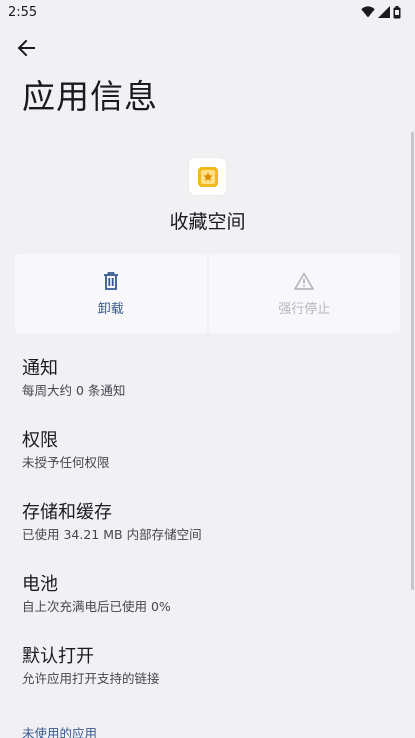 This screenshot has width=415, height=738. I want to click on arrow-back-icon, so click(26, 48).